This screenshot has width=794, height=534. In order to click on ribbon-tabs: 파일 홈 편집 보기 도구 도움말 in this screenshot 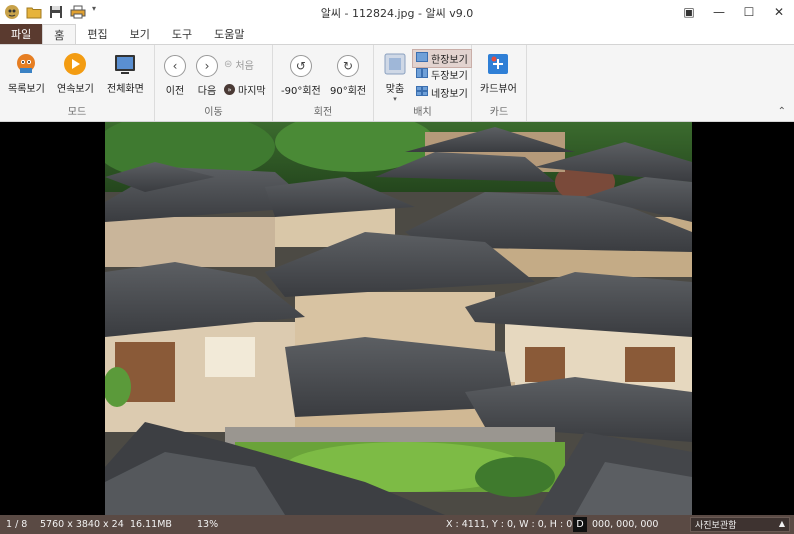, I will do `click(397, 34)`.